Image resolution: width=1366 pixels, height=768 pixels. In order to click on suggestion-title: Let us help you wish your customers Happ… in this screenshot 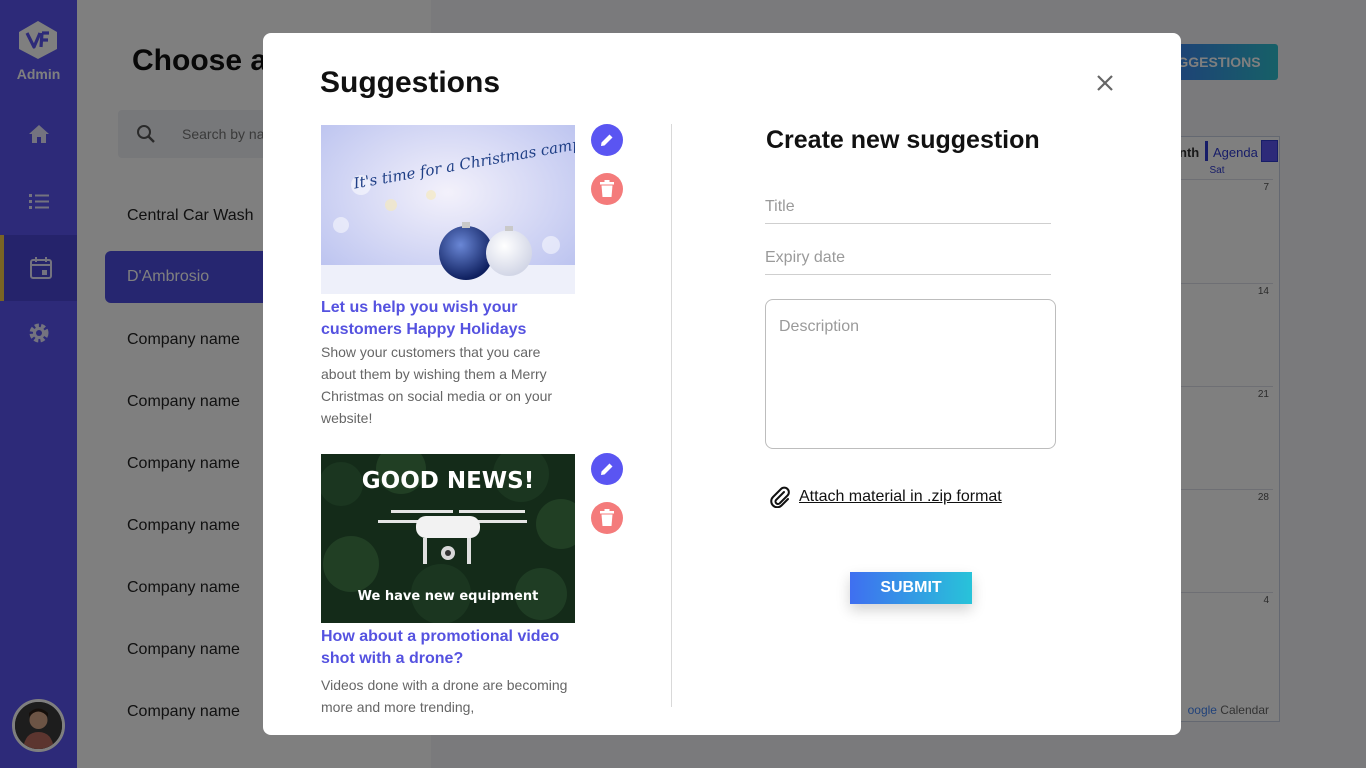, I will do `click(446, 319)`.